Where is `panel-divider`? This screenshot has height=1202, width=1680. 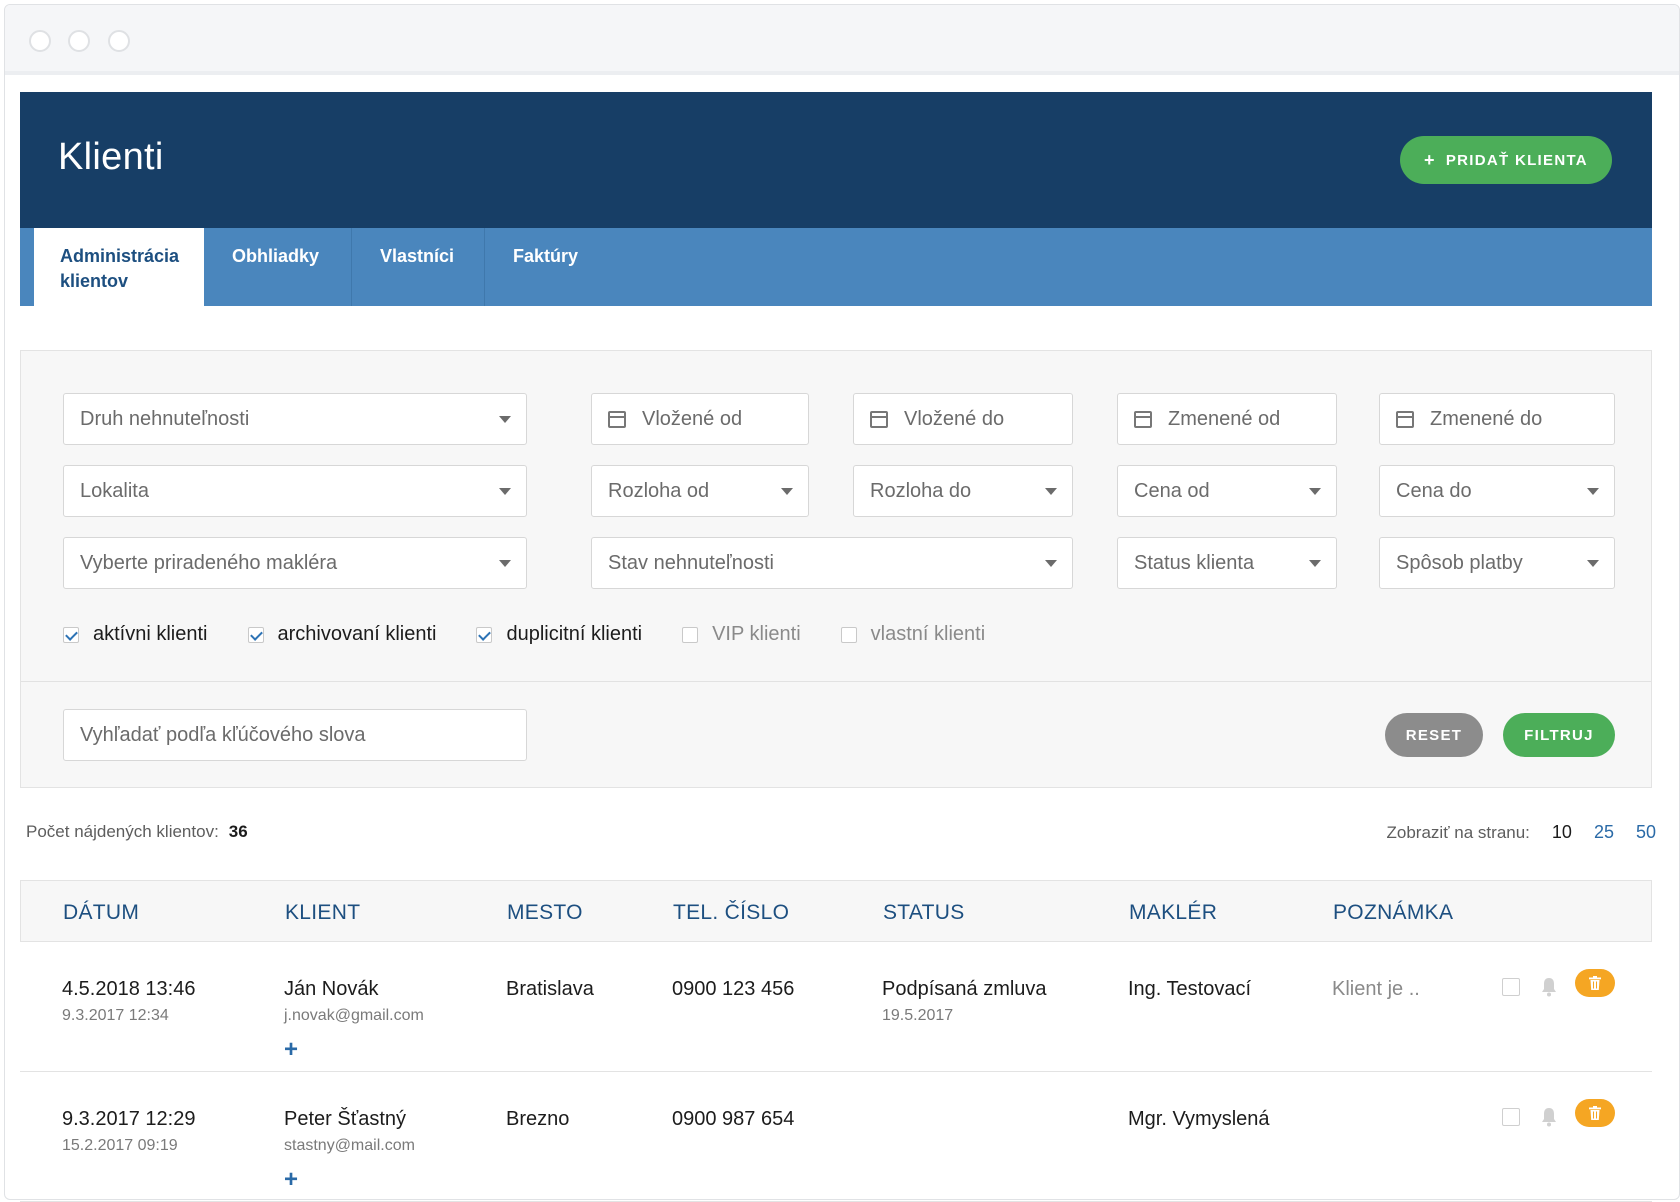 panel-divider is located at coordinates (836, 681).